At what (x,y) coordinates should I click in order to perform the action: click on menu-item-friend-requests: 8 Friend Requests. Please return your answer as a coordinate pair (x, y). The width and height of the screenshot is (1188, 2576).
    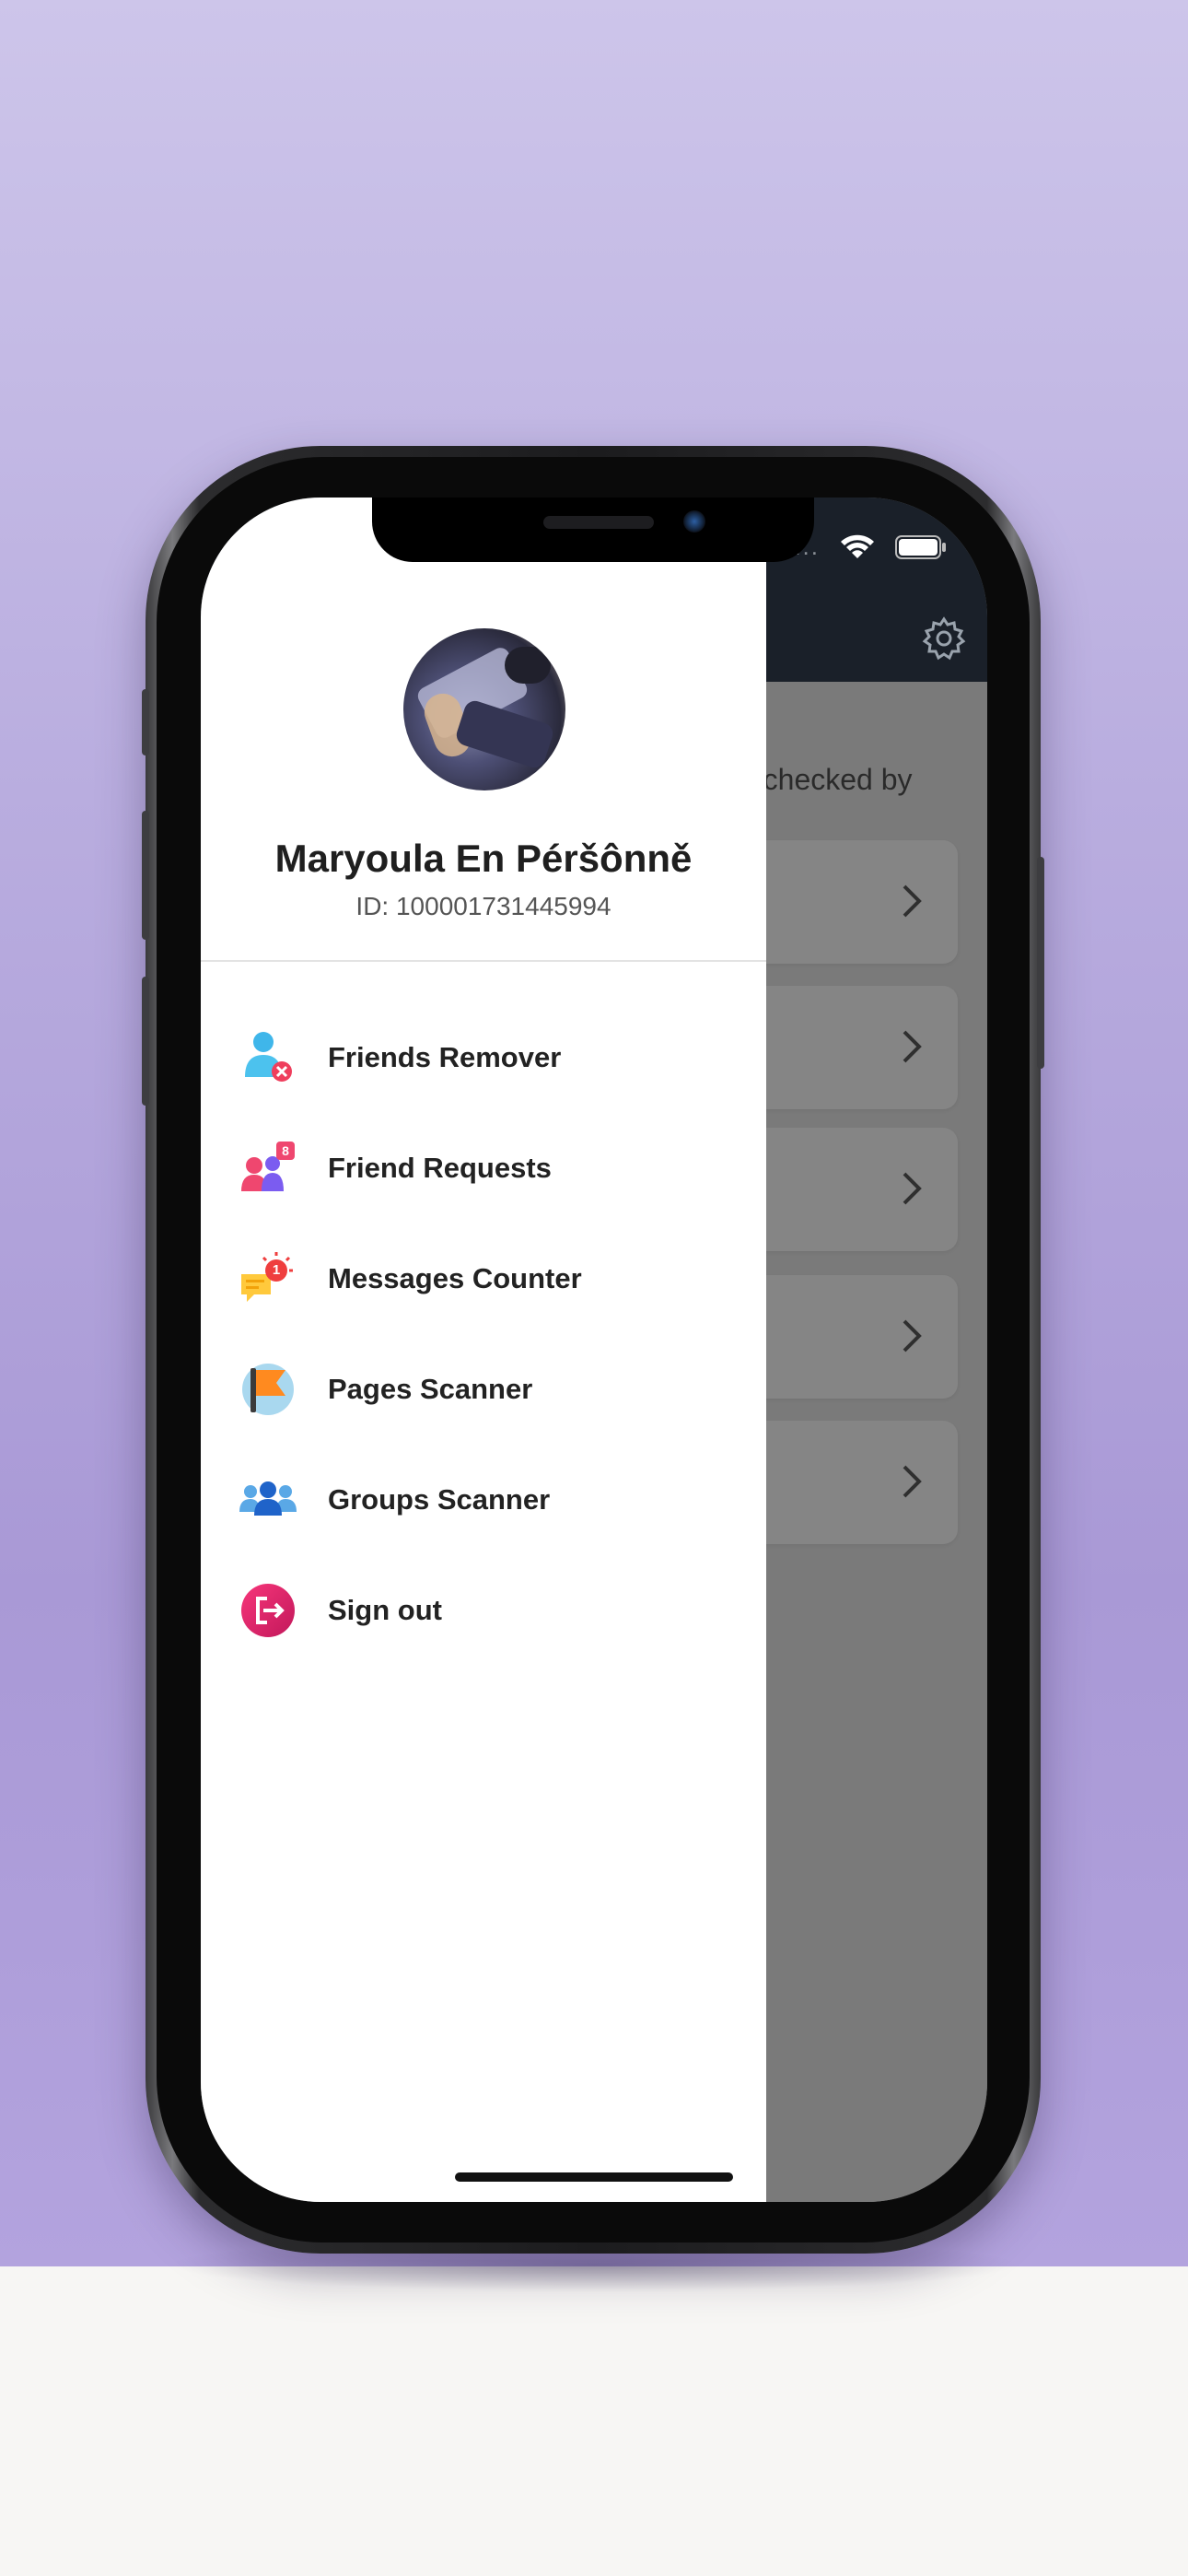
    Looking at the image, I should click on (488, 1168).